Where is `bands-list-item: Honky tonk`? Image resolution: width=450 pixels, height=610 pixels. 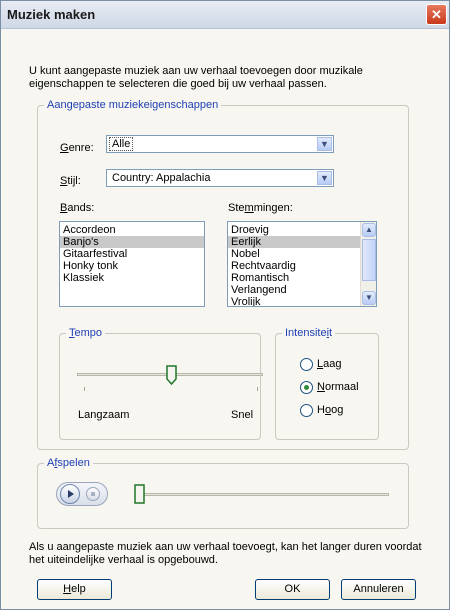 bands-list-item: Honky tonk is located at coordinates (132, 266).